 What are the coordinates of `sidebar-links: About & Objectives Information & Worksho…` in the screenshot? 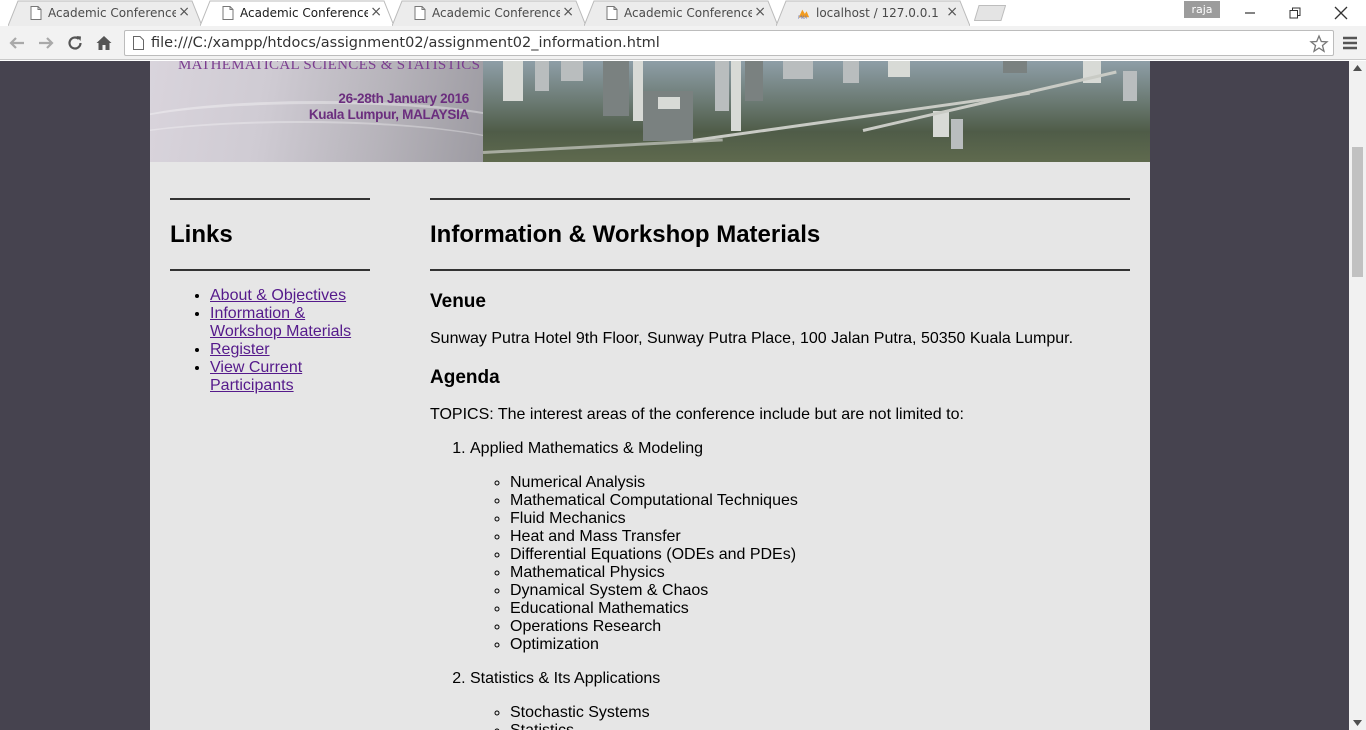 It's located at (270, 341).